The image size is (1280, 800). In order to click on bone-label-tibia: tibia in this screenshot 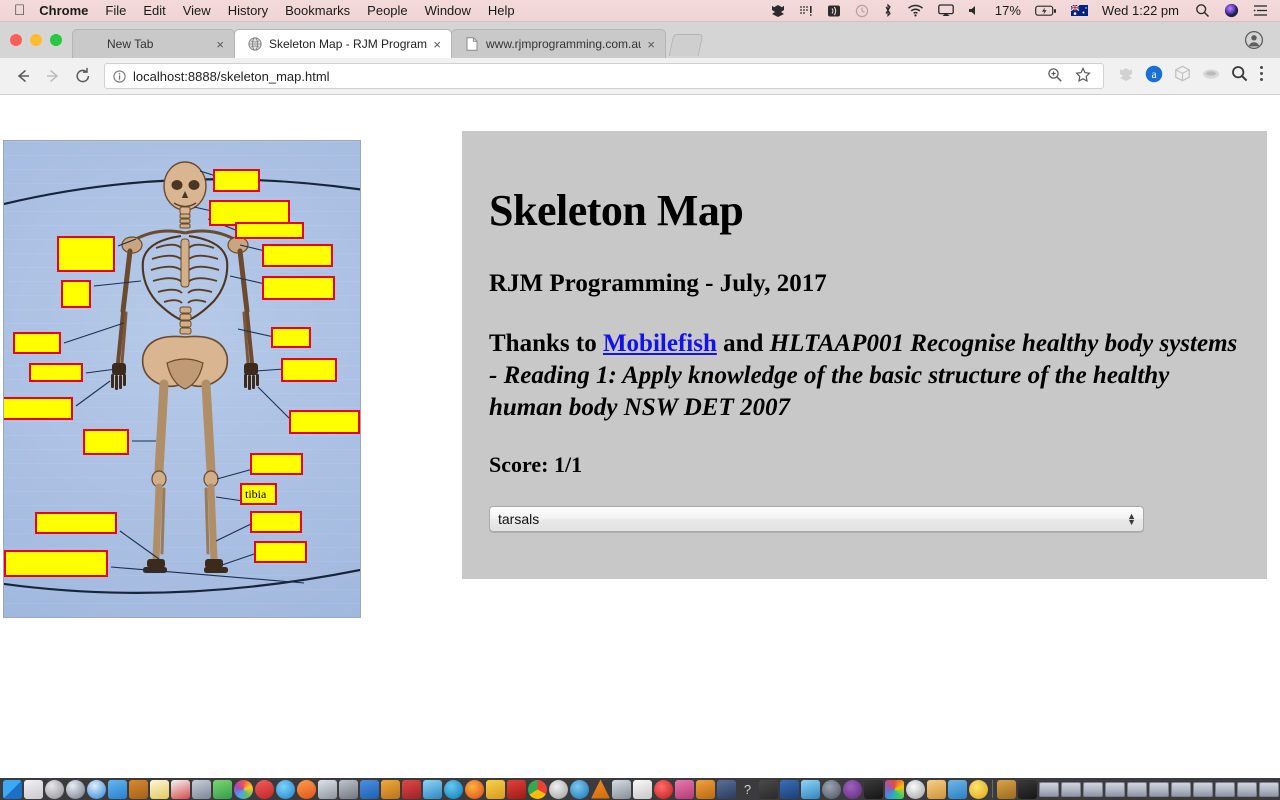, I will do `click(258, 494)`.